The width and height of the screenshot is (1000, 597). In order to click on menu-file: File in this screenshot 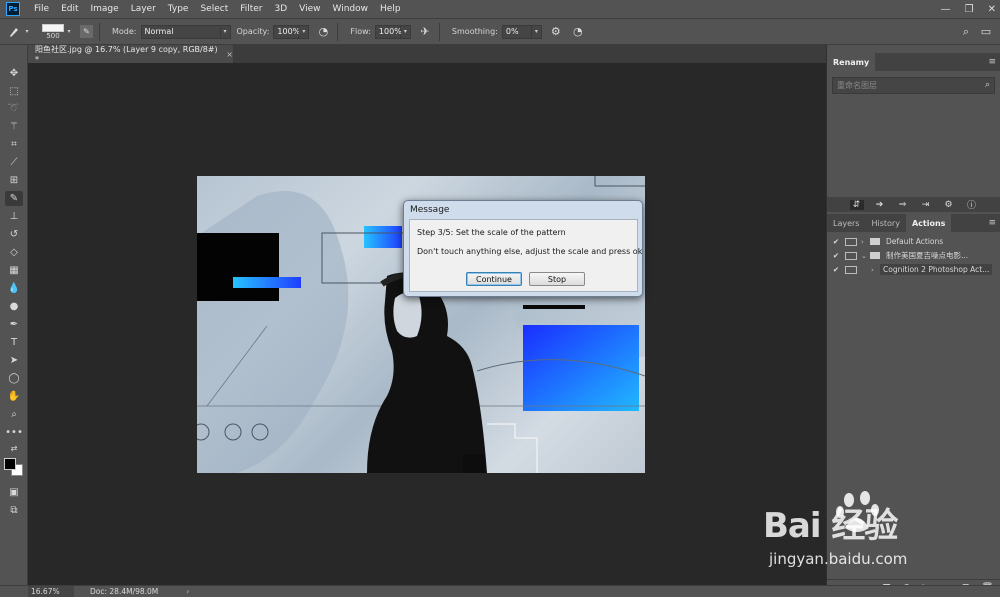, I will do `click(41, 9)`.